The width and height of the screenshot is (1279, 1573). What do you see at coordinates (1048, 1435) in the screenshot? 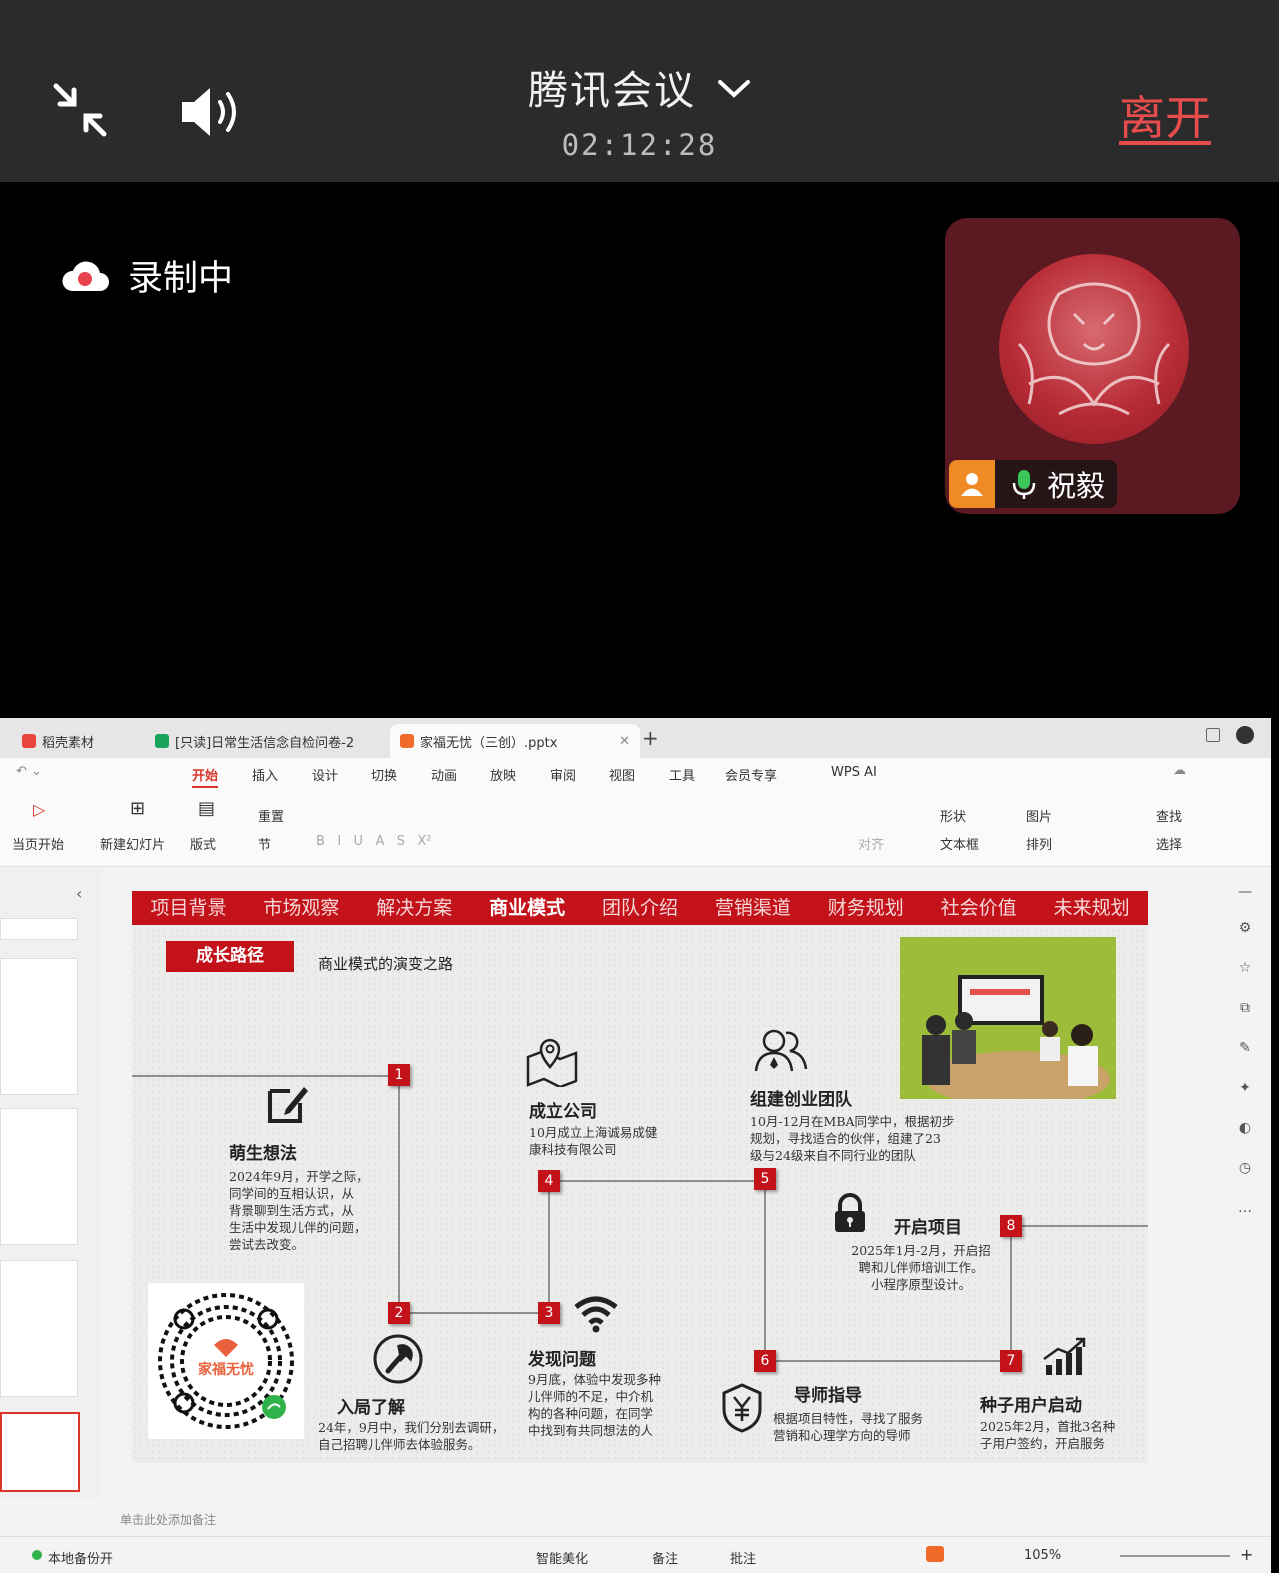
I see `step-description: 2025年2月，首批3名种 子用户签约，开启服务` at bounding box center [1048, 1435].